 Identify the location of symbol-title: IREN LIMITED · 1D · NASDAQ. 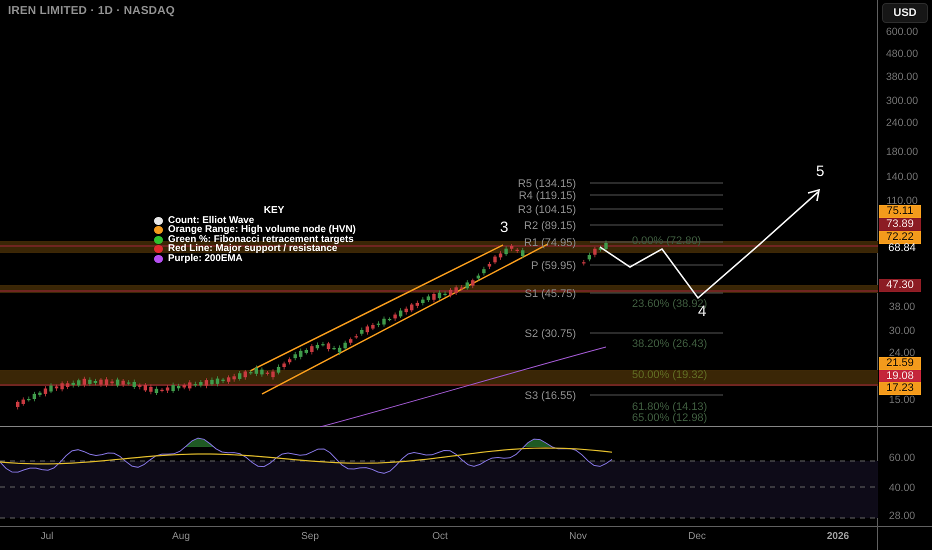
(91, 11).